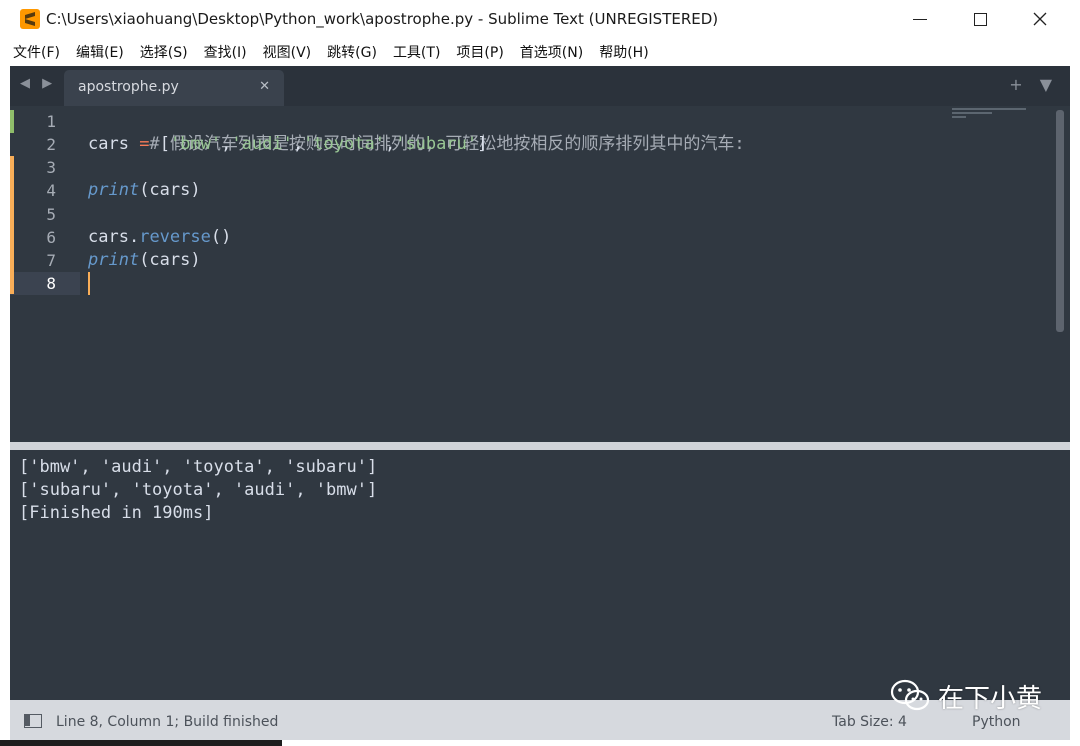 The image size is (1080, 746). Describe the element at coordinates (352, 52) in the screenshot. I see `menu-goto: 跳转(G)` at that location.